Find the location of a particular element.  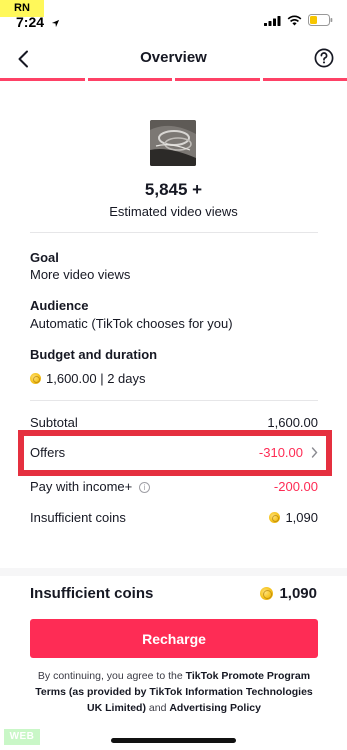

offers-label: Offers is located at coordinates (48, 452).